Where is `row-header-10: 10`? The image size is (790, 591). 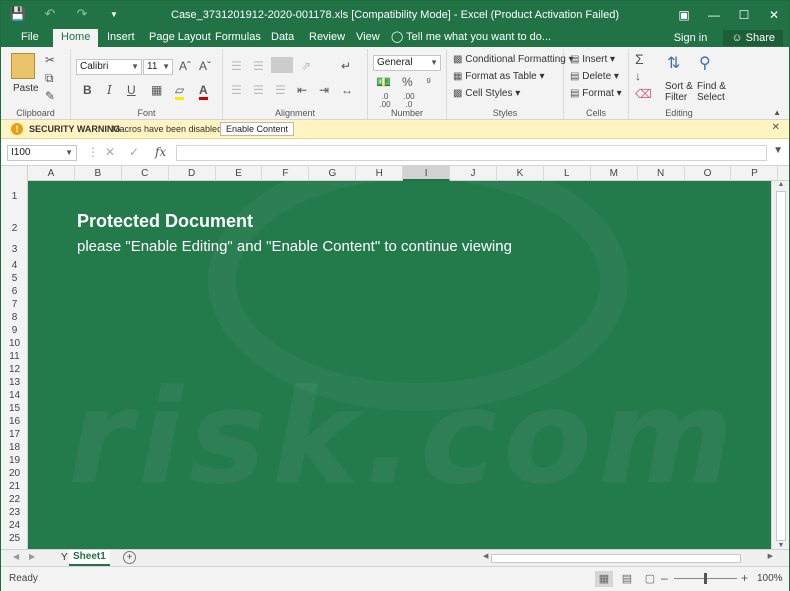
row-header-10: 10 is located at coordinates (14, 343).